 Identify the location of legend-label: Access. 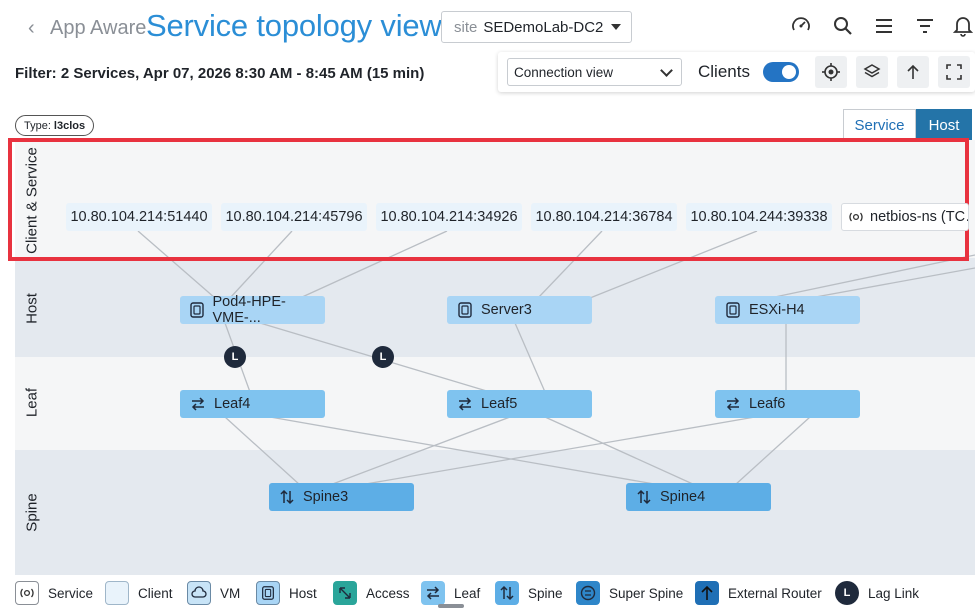
(388, 593).